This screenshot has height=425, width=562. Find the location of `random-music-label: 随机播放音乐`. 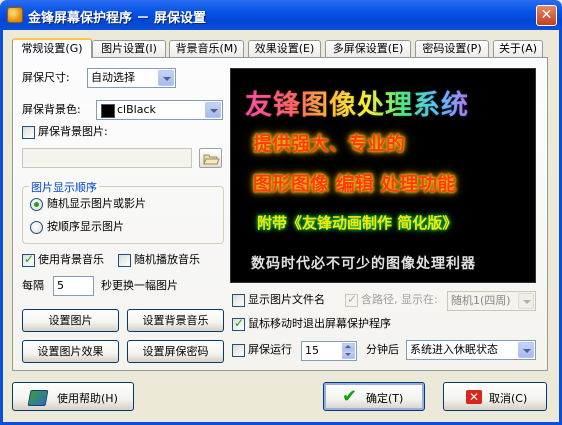

random-music-label: 随机播放音乐 is located at coordinates (167, 259).